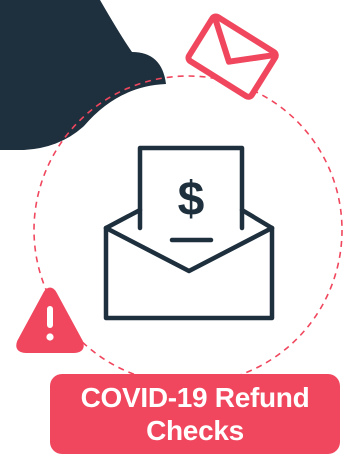 The image size is (359, 458). What do you see at coordinates (191, 199) in the screenshot?
I see `dollar-sign: $` at bounding box center [191, 199].